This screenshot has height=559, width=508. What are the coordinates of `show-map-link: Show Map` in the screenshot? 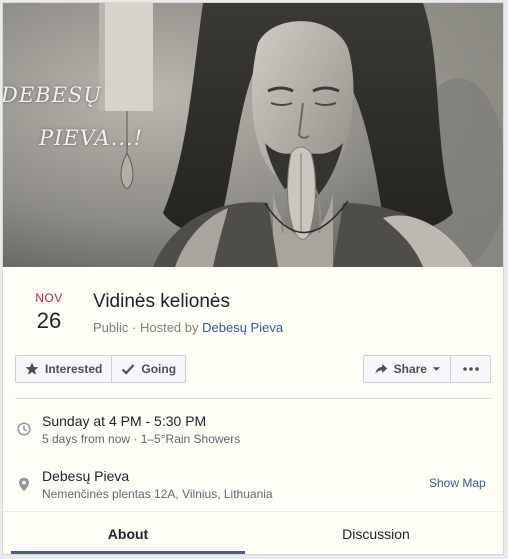 It's located at (457, 483).